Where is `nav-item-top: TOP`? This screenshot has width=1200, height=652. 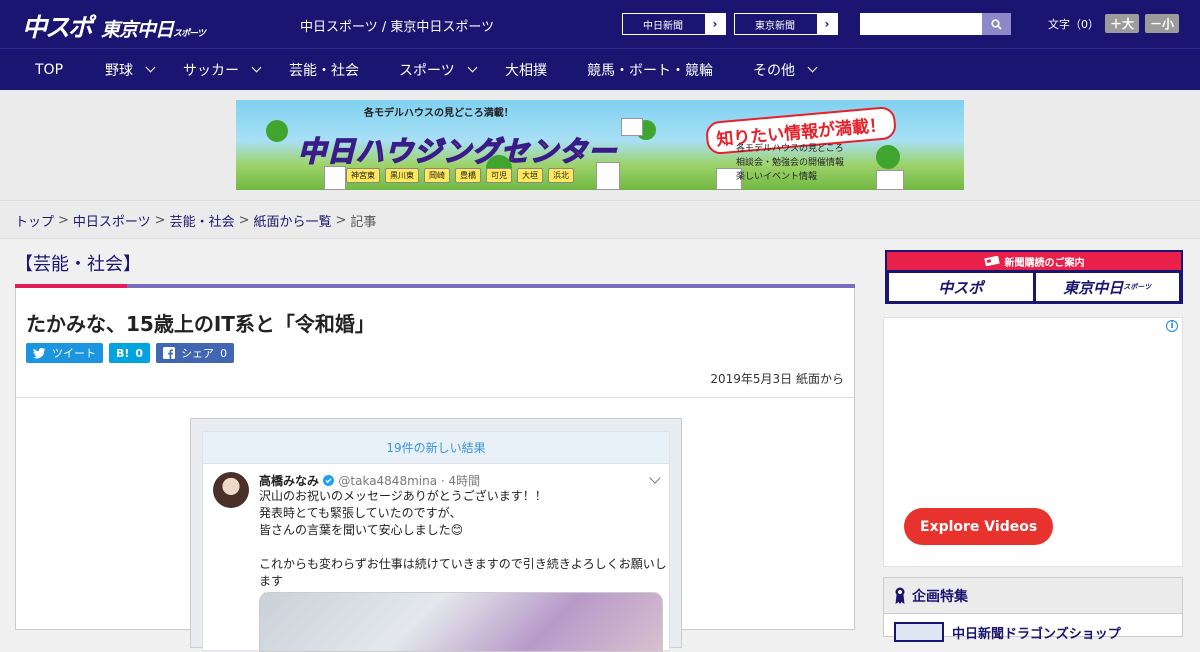 nav-item-top: TOP is located at coordinates (49, 69).